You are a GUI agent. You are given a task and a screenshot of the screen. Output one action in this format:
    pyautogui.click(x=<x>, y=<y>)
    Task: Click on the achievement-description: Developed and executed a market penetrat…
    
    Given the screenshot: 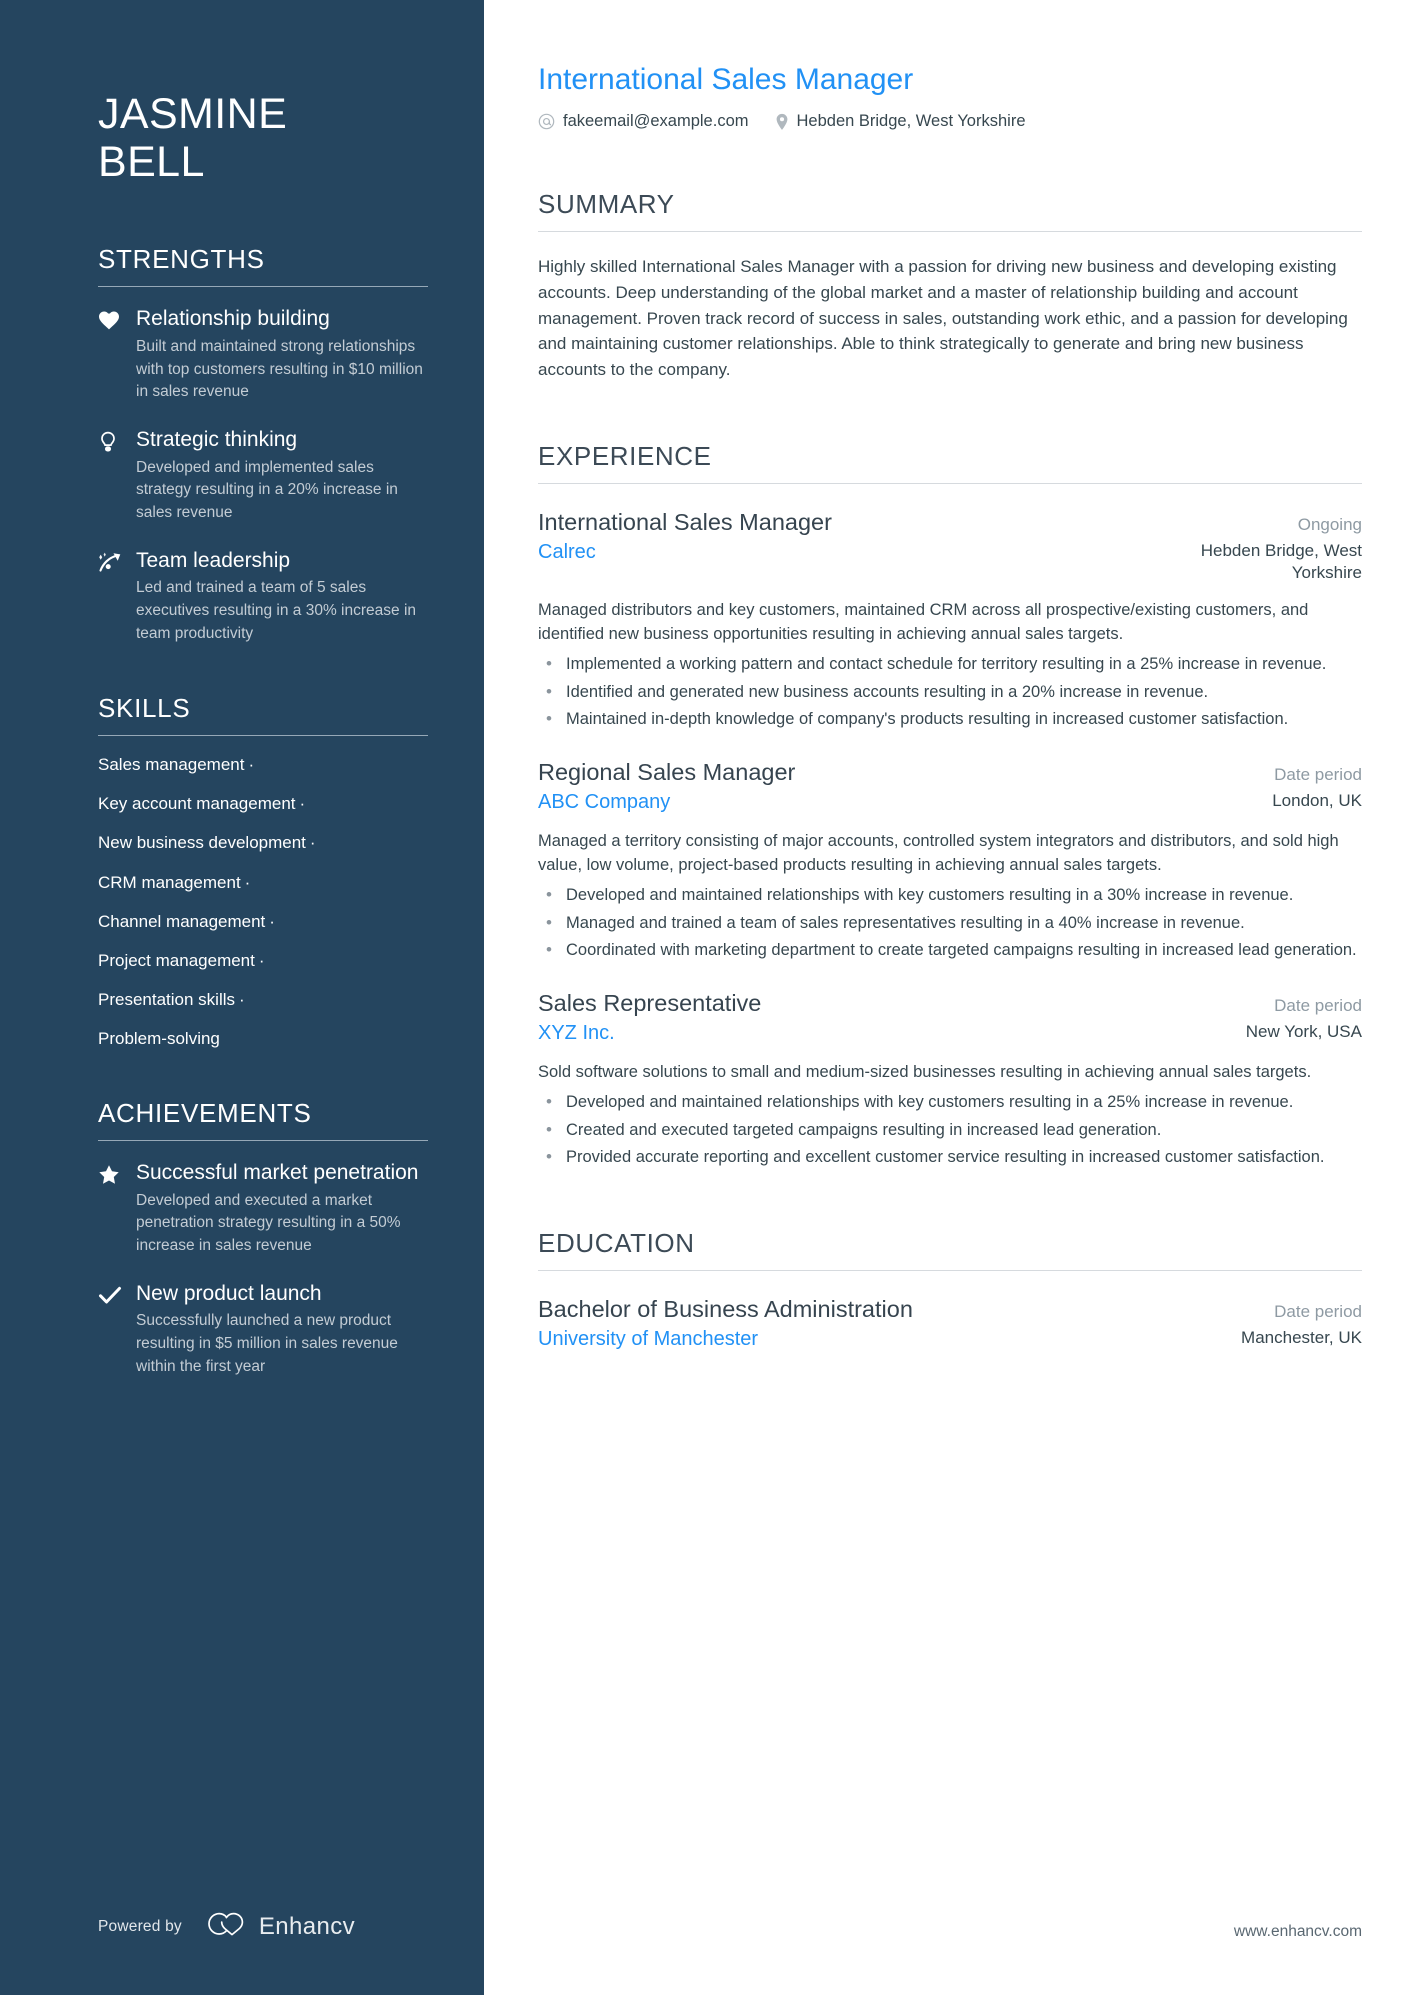 What is the action you would take?
    pyautogui.click(x=268, y=1222)
    